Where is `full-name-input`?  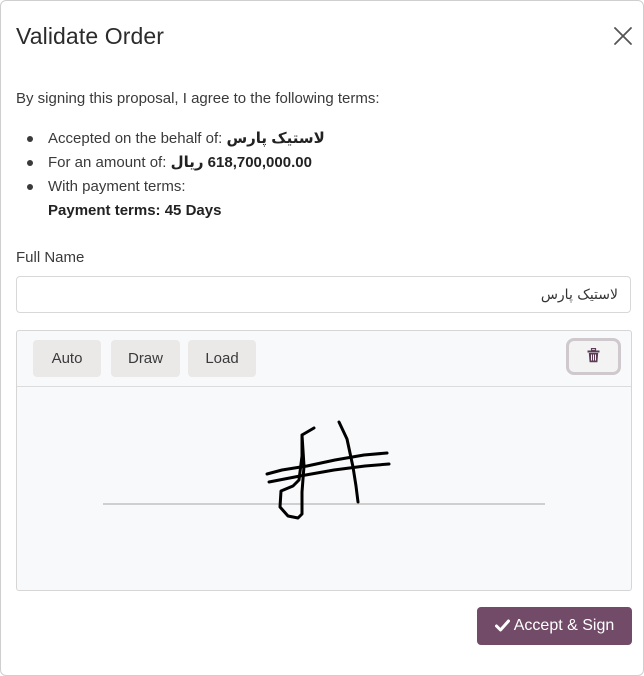 full-name-input is located at coordinates (323, 294).